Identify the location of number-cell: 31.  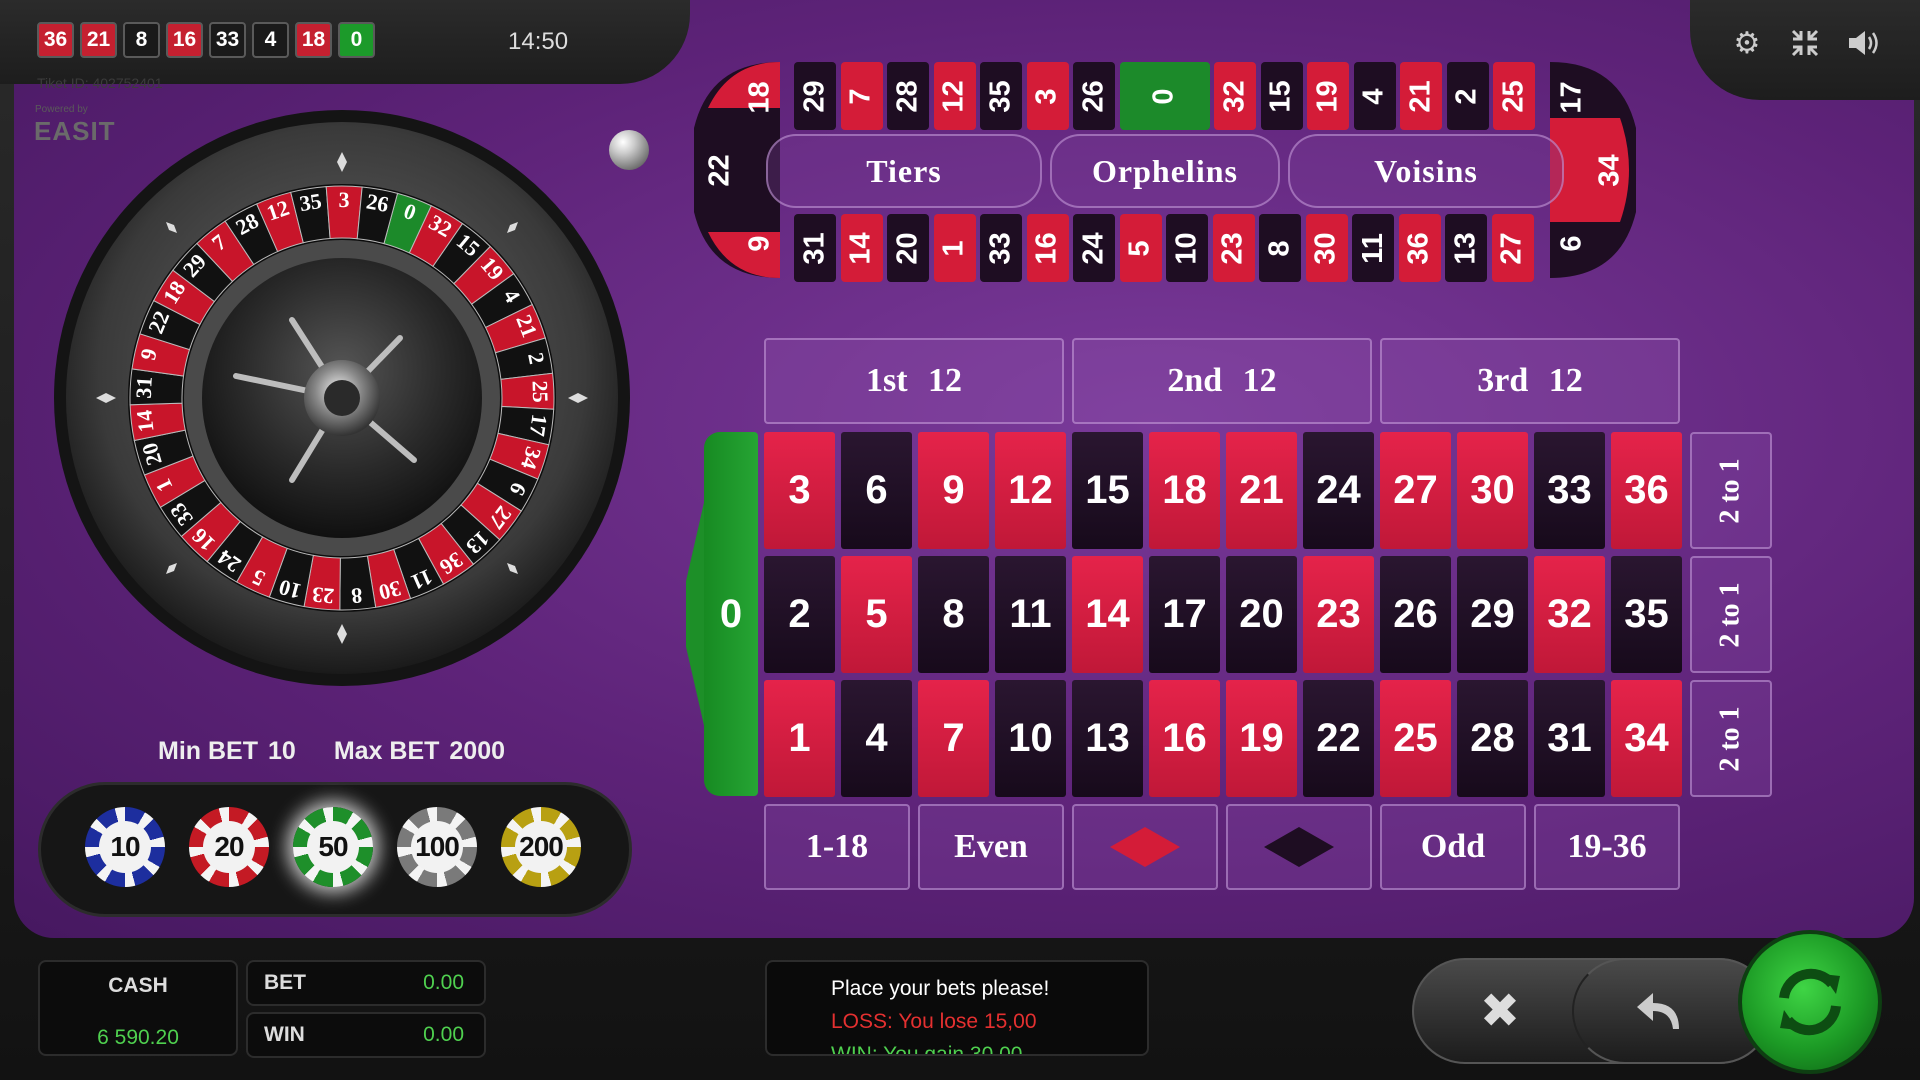
(1569, 738).